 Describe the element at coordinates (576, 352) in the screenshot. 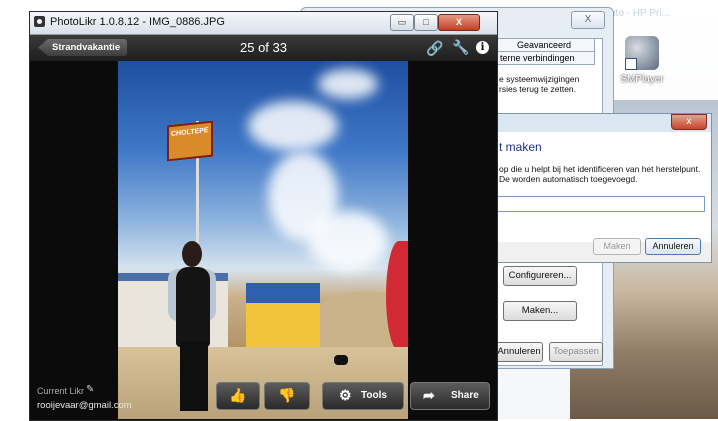

I see `apply-button: Toepassen` at that location.